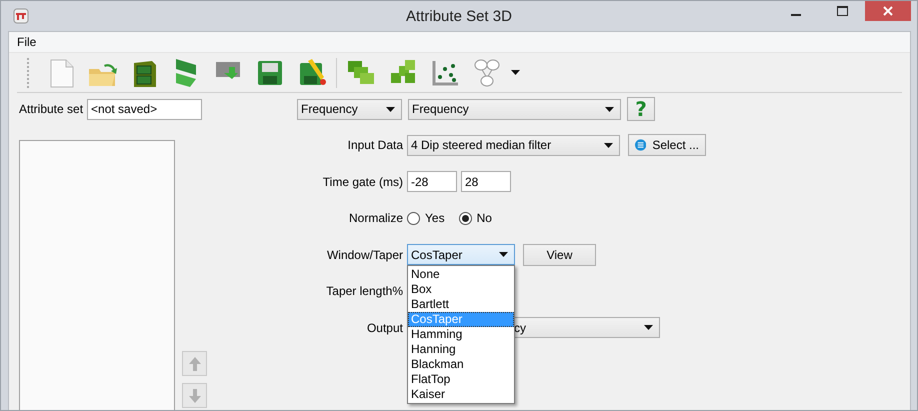  Describe the element at coordinates (461, 379) in the screenshot. I see `dropdown-option: FlatTop` at that location.